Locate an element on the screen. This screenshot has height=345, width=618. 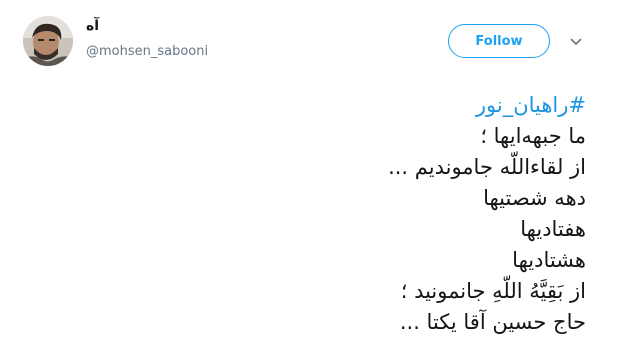
author-handle: @mohsen_sabooni is located at coordinates (147, 51).